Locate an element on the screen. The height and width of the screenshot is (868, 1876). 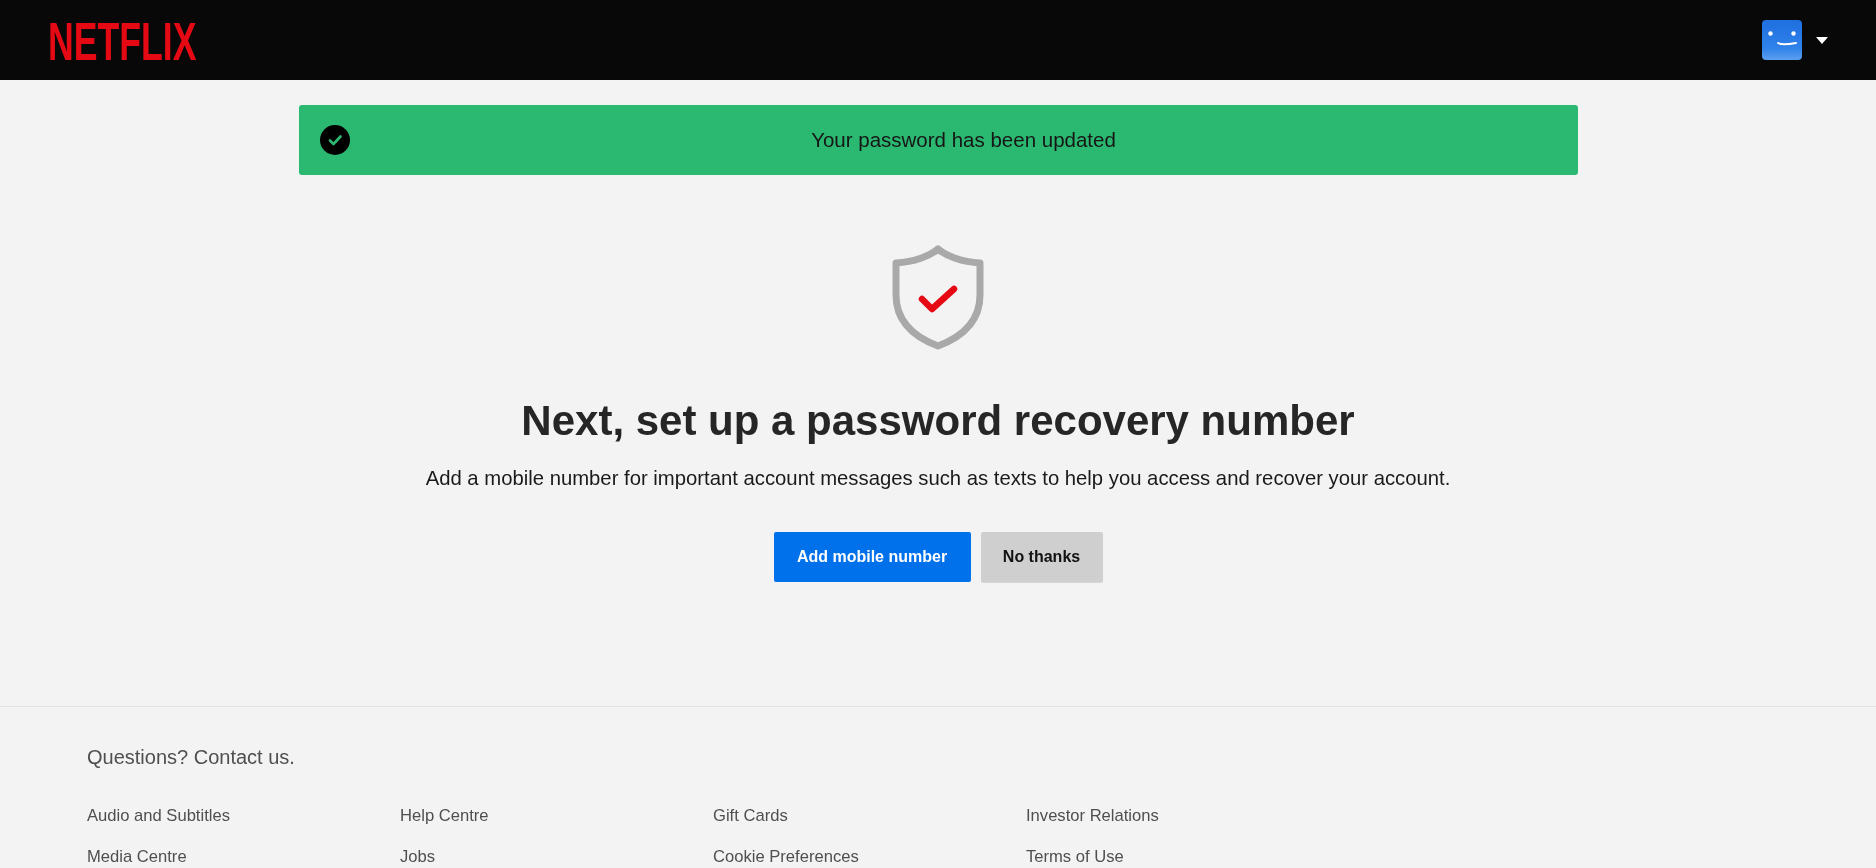
page-heading: Next, set up a password recovery number is located at coordinates (938, 421).